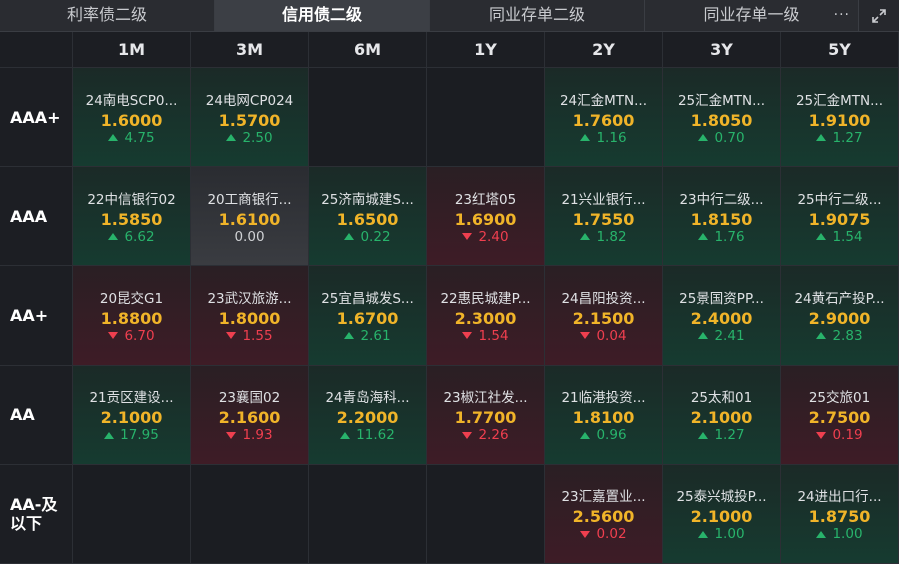  What do you see at coordinates (603, 534) in the screenshot?
I see `yield-change: 0.02` at bounding box center [603, 534].